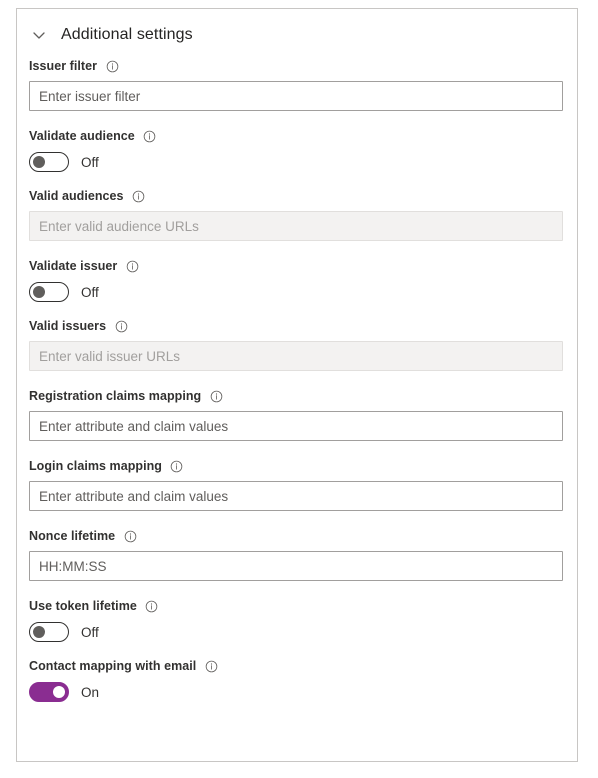  Describe the element at coordinates (82, 136) in the screenshot. I see `label-validate-audience: Validate audience` at that location.